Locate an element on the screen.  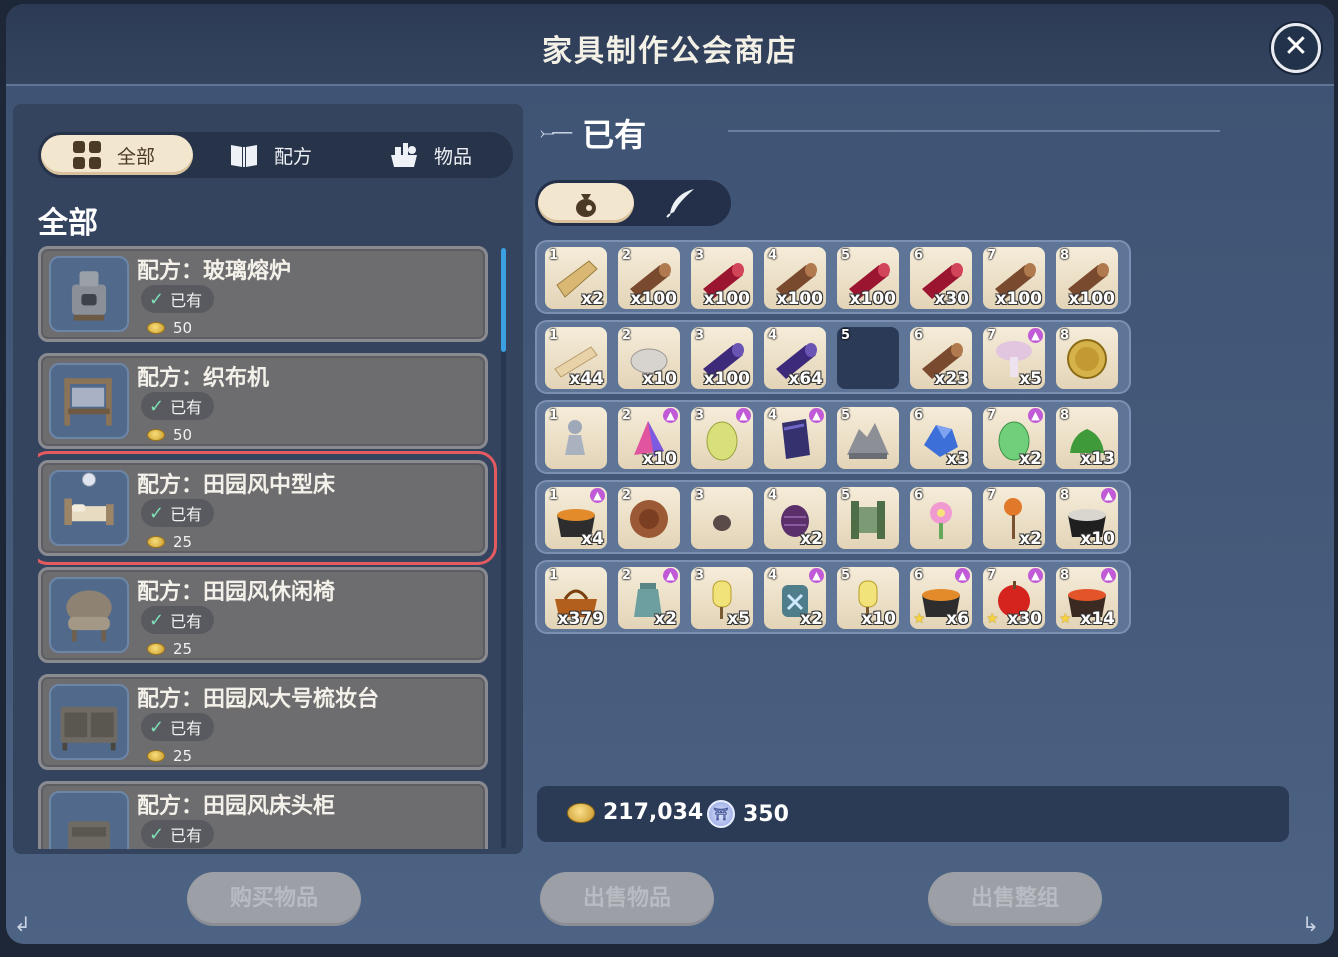
slot-quantity: x10 is located at coordinates (1097, 539).